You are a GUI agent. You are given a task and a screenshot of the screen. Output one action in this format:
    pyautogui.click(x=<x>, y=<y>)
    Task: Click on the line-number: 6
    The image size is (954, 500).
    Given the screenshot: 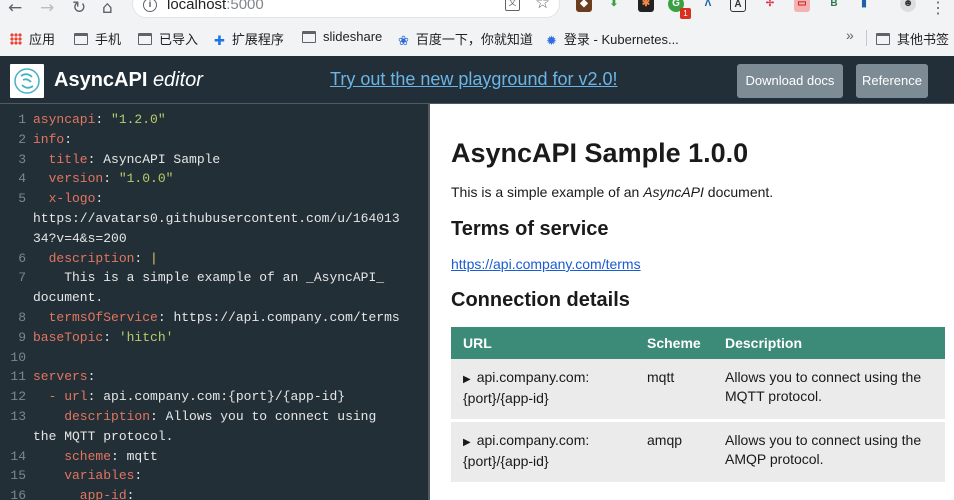 What is the action you would take?
    pyautogui.click(x=22, y=258)
    